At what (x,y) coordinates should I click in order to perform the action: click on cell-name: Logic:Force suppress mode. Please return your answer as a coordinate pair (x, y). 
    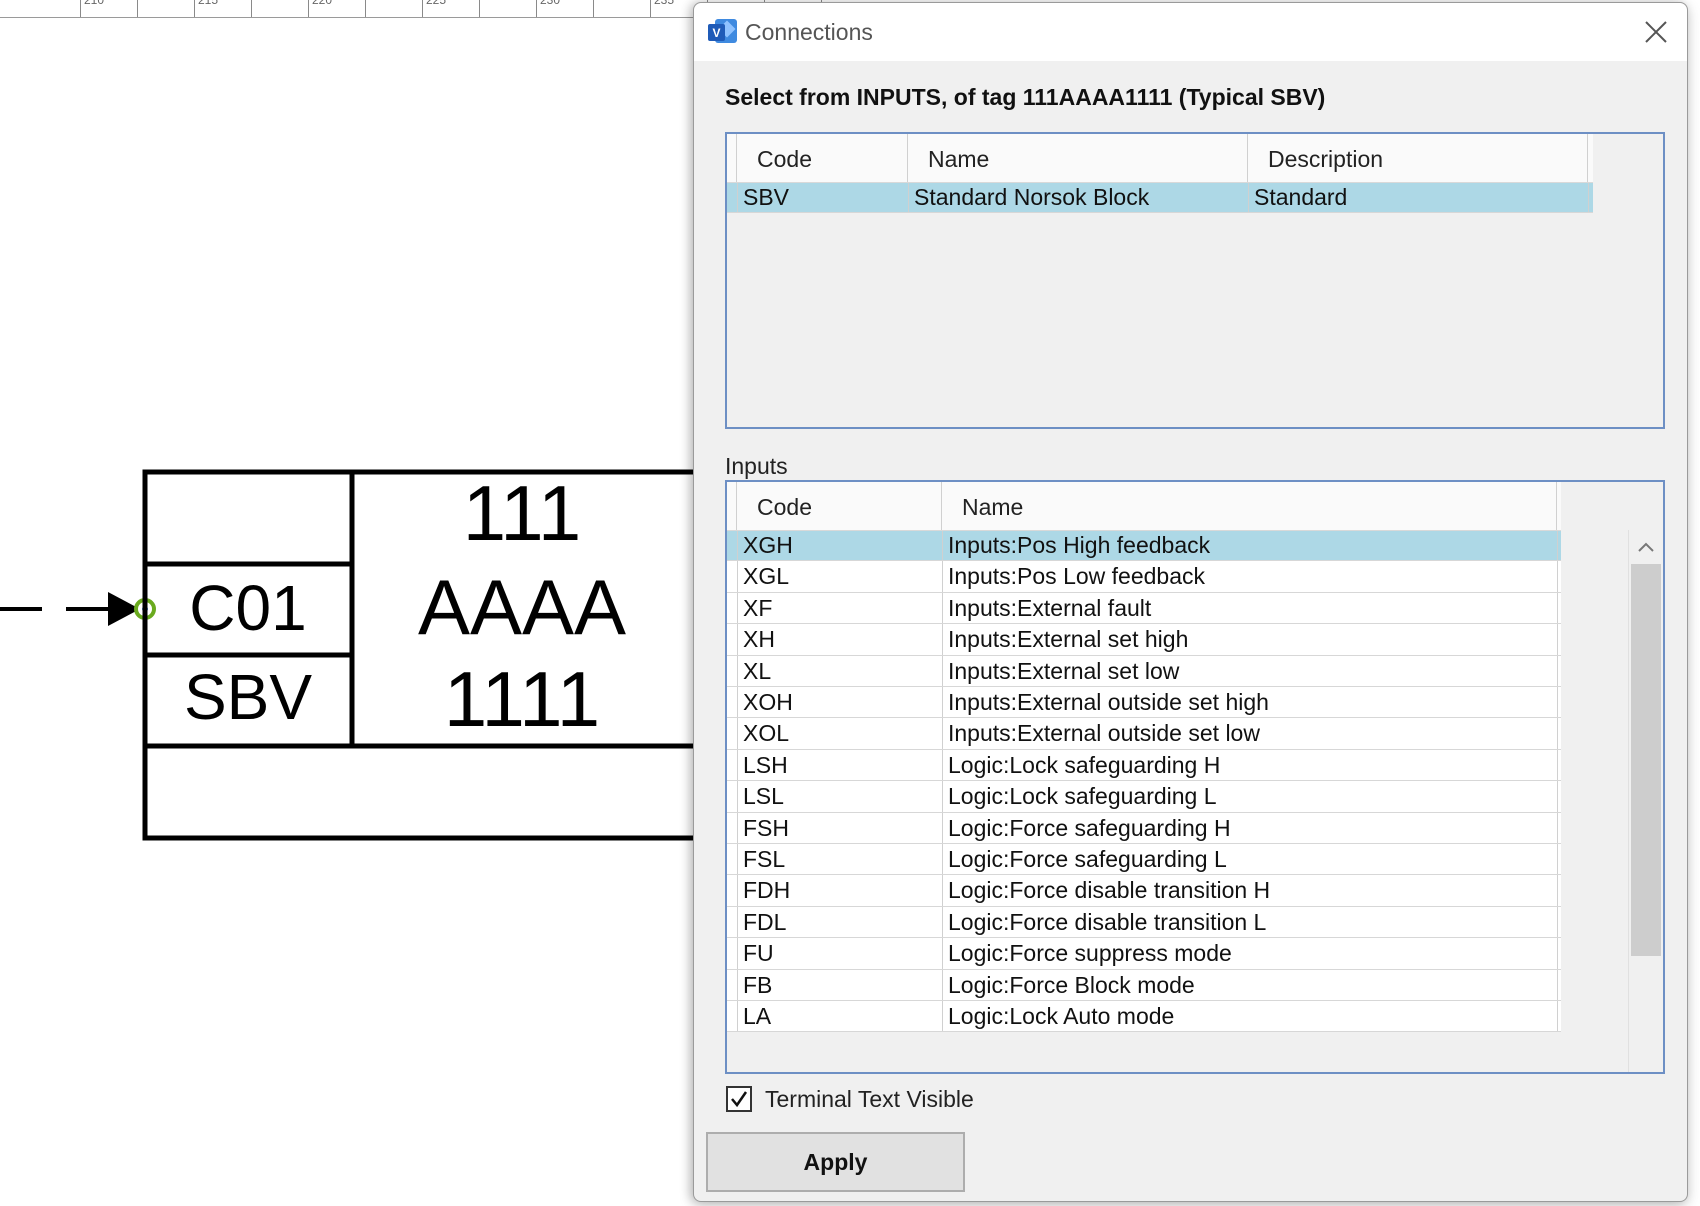
    Looking at the image, I should click on (1250, 953).